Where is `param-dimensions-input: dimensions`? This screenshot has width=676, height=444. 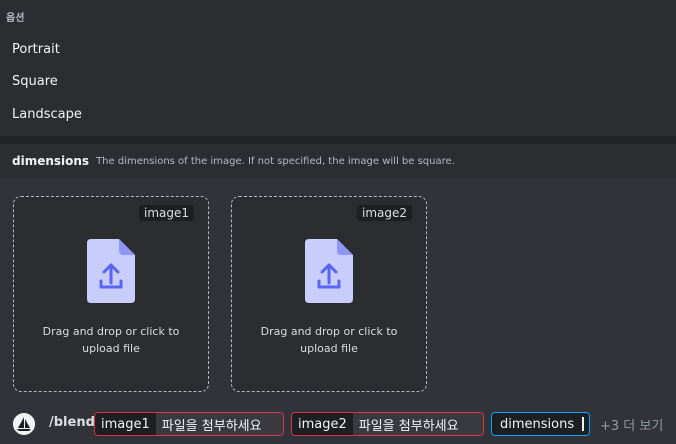
param-dimensions-input: dimensions is located at coordinates (540, 424).